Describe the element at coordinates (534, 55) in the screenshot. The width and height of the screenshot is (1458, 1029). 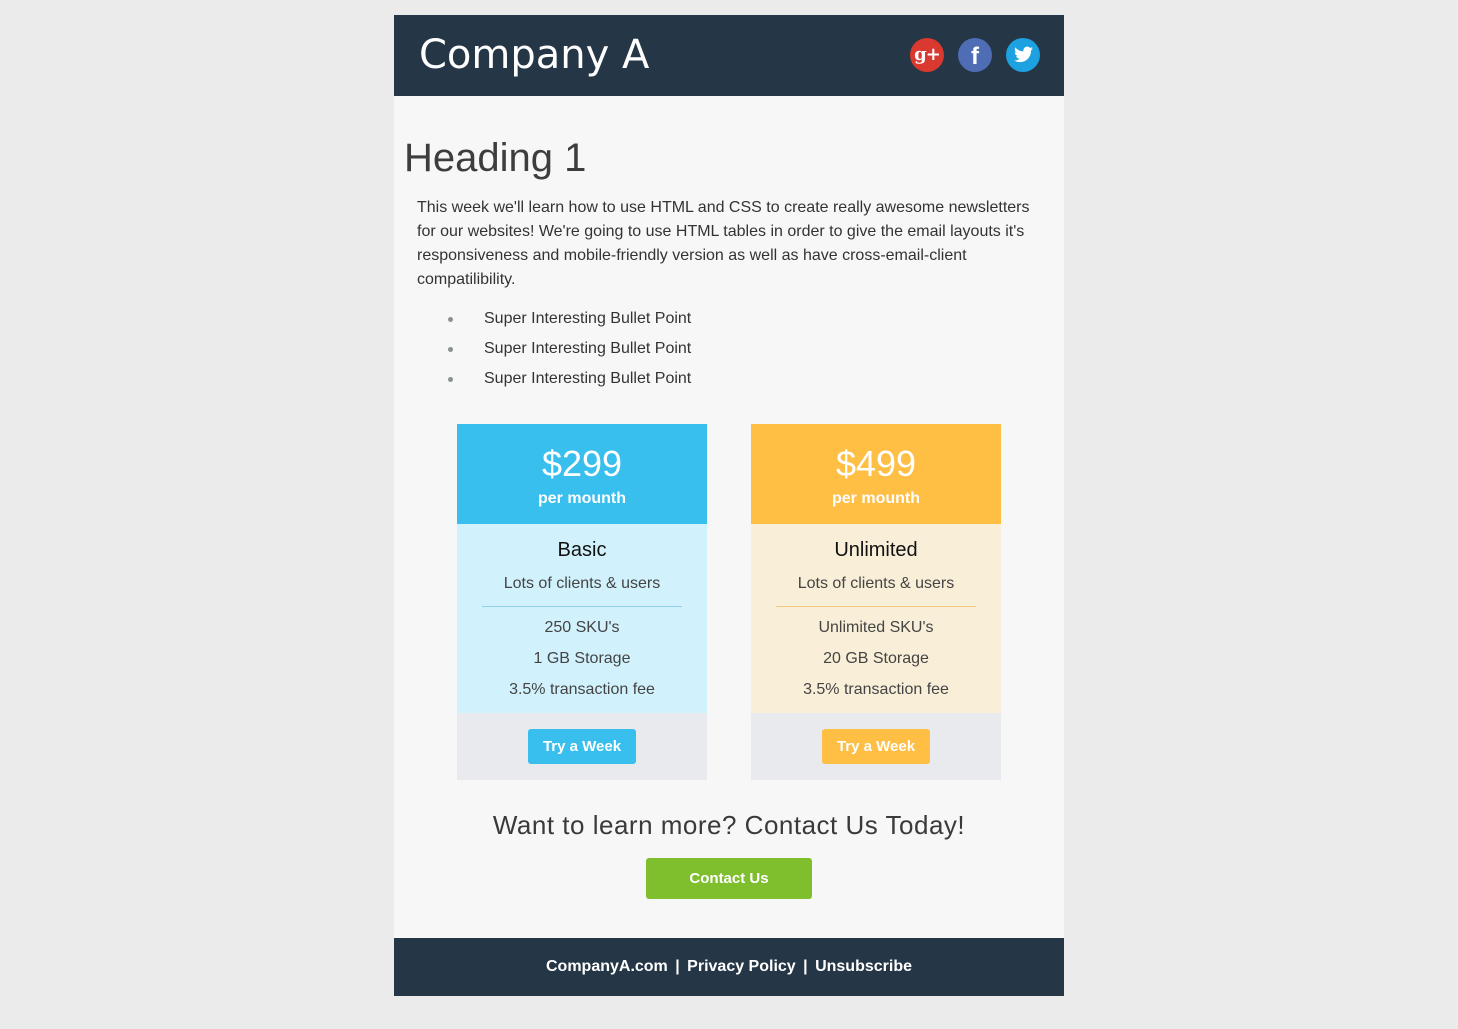
I see `company-logo-text: Company A` at that location.